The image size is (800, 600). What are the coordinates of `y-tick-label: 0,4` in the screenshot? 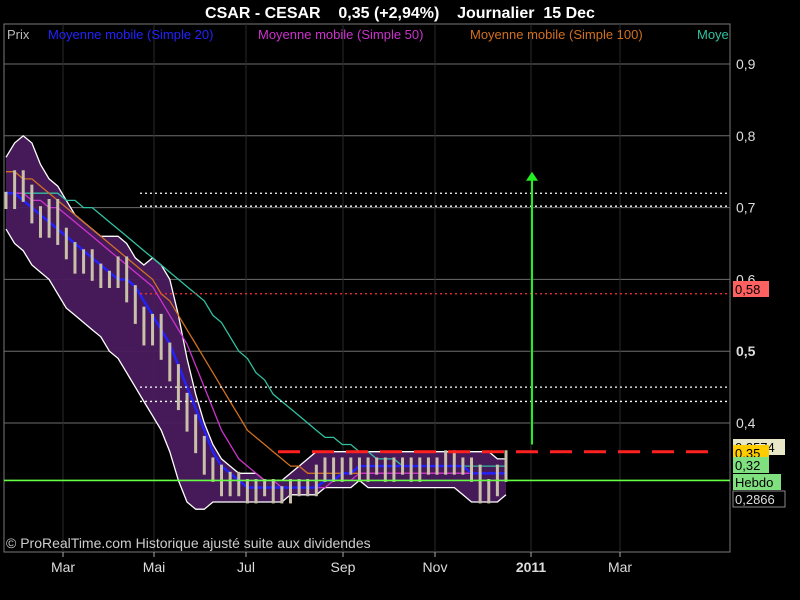 It's located at (746, 423).